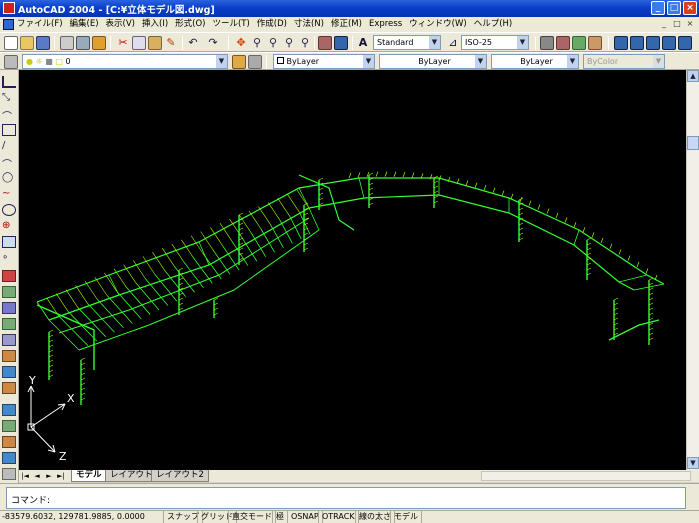 The width and height of the screenshot is (699, 523). I want to click on help-icon, so click(341, 43).